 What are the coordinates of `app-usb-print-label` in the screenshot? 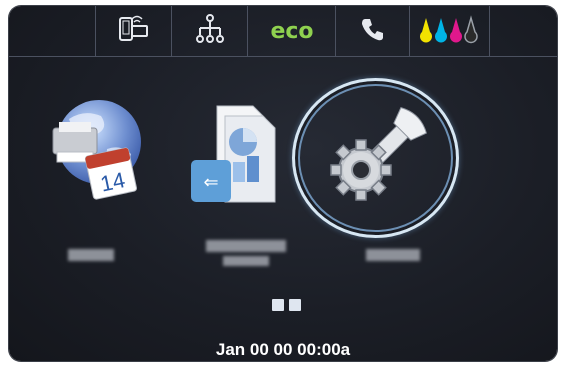 It's located at (246, 253).